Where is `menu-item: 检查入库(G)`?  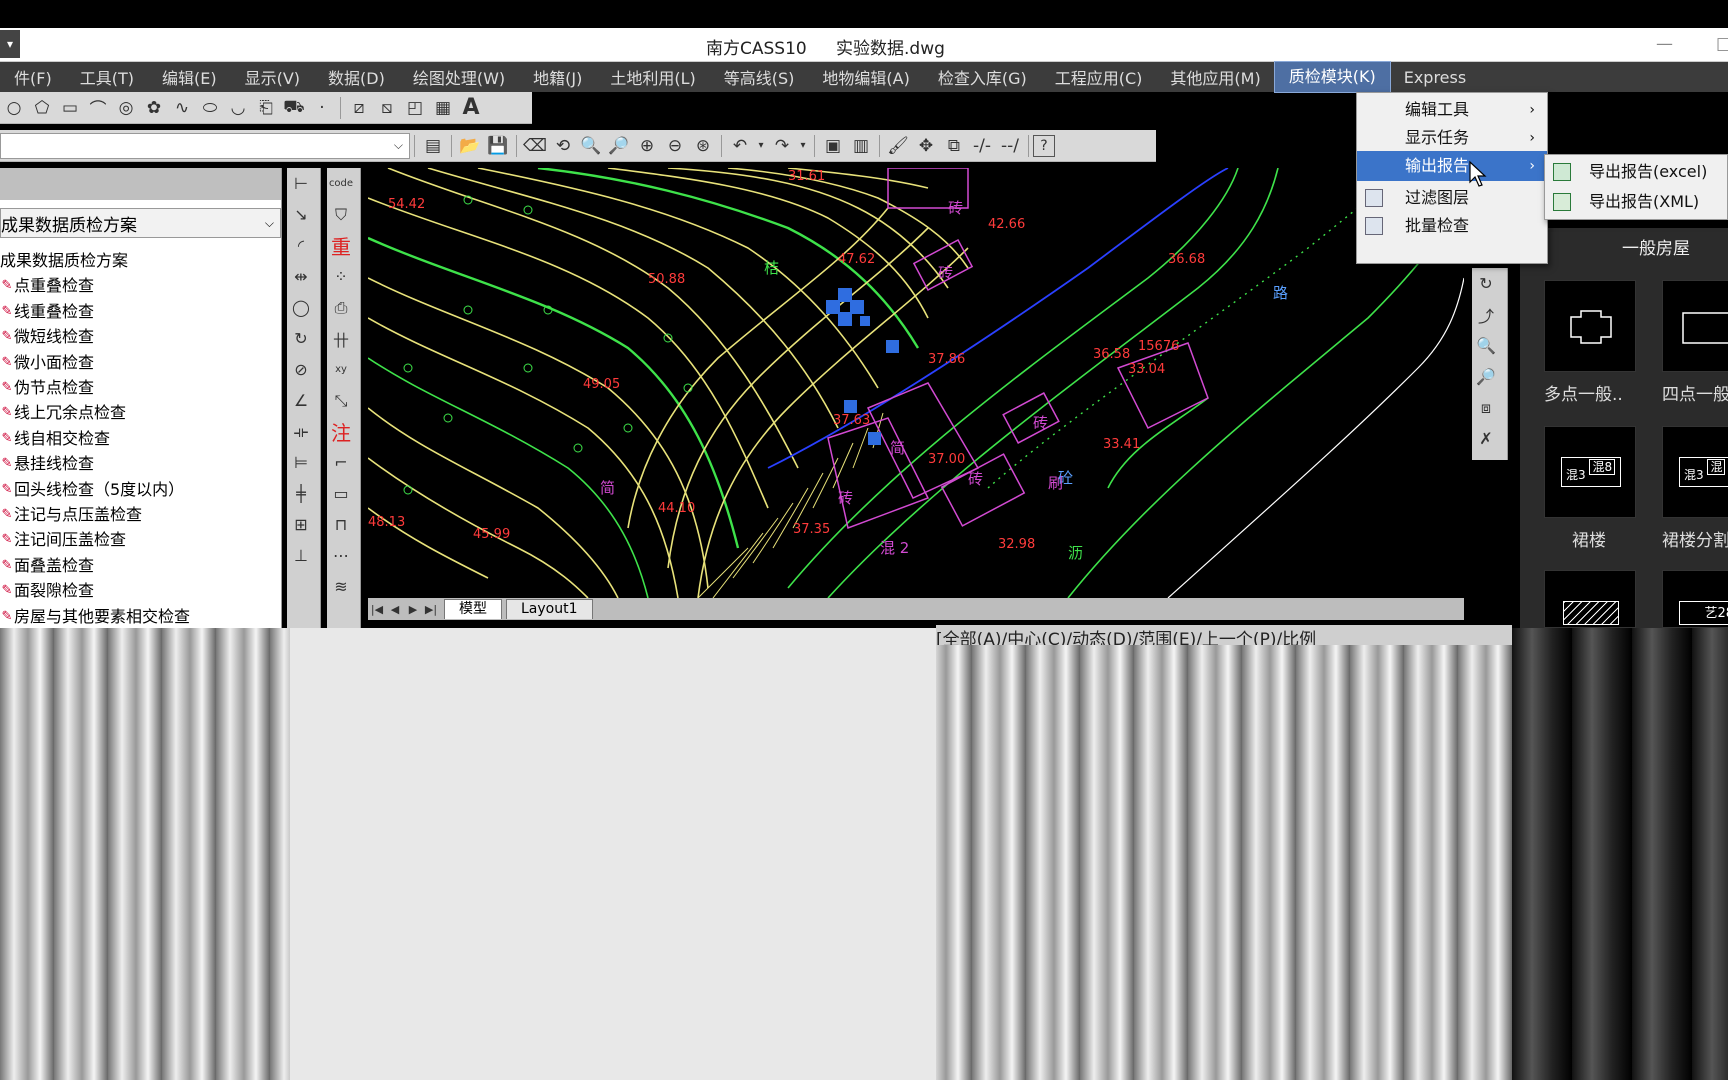
menu-item: 检查入库(G) is located at coordinates (982, 77).